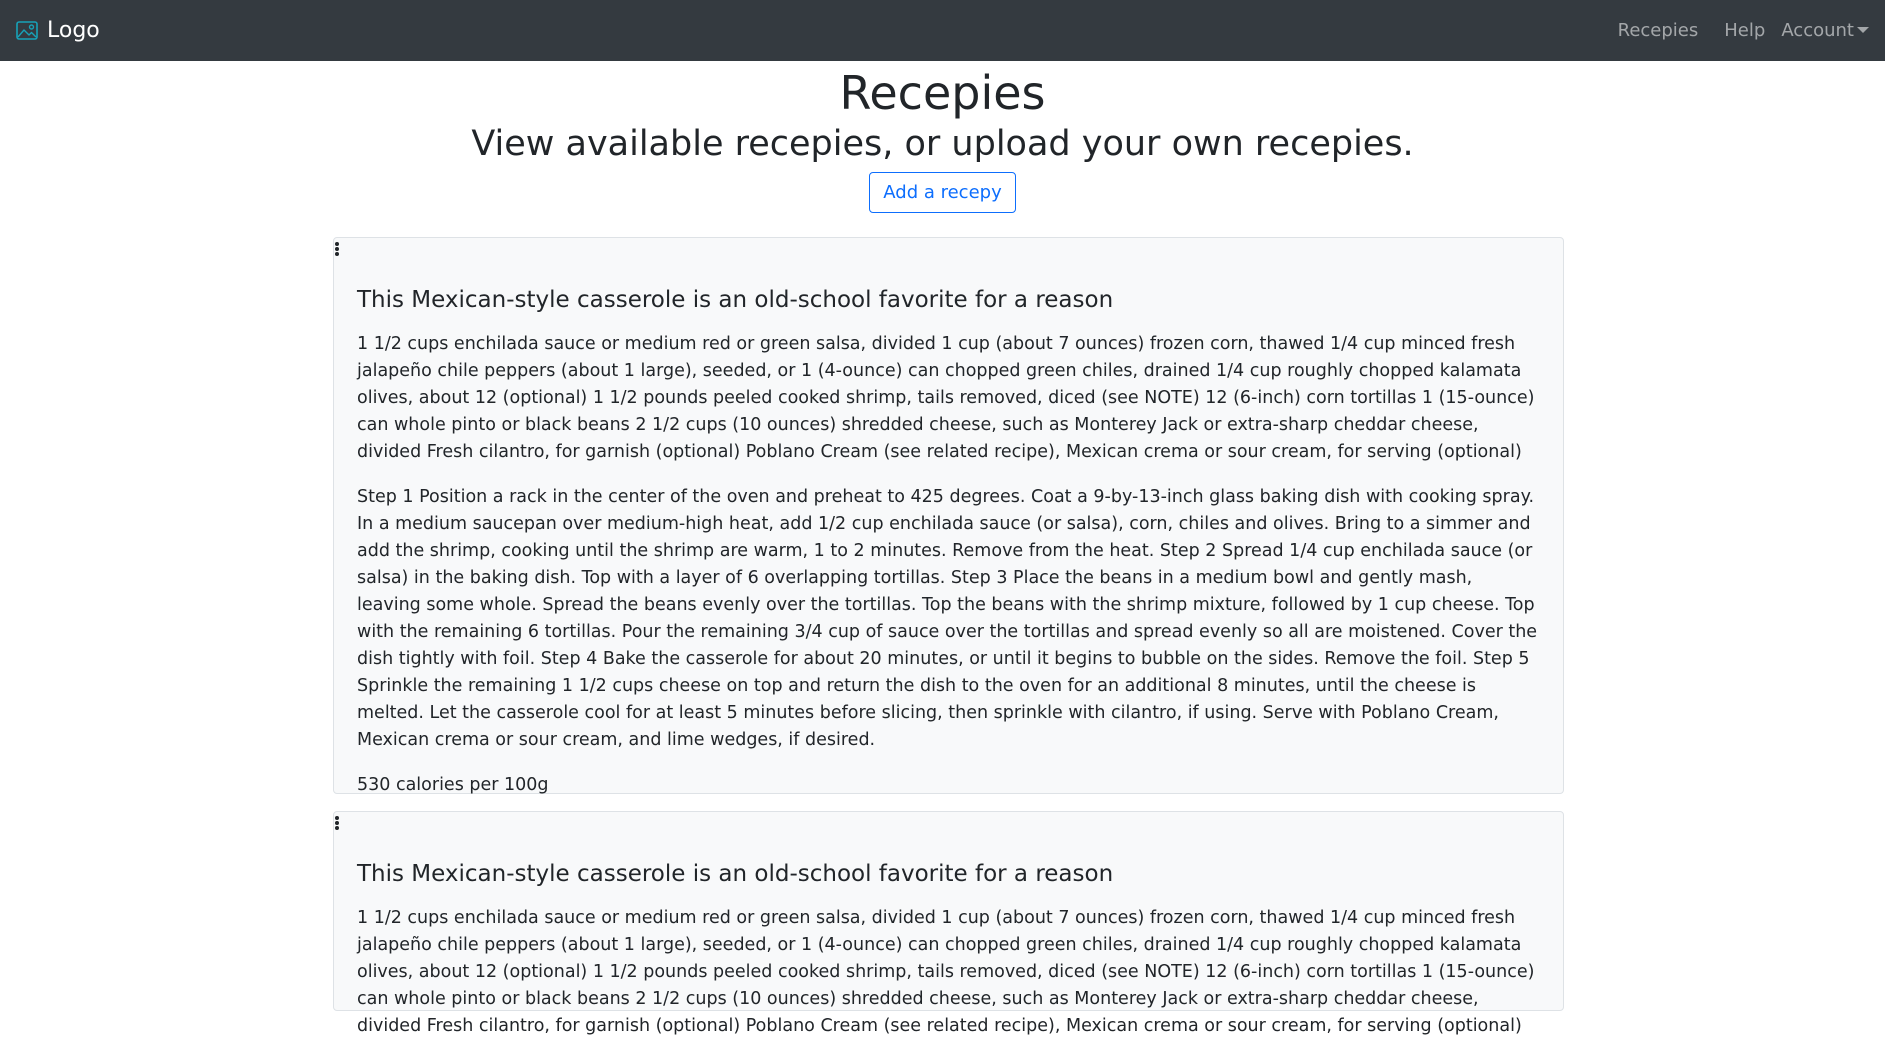 This screenshot has height=1040, width=1885. Describe the element at coordinates (1658, 30) in the screenshot. I see `nav-link-recepies: Recepies` at that location.